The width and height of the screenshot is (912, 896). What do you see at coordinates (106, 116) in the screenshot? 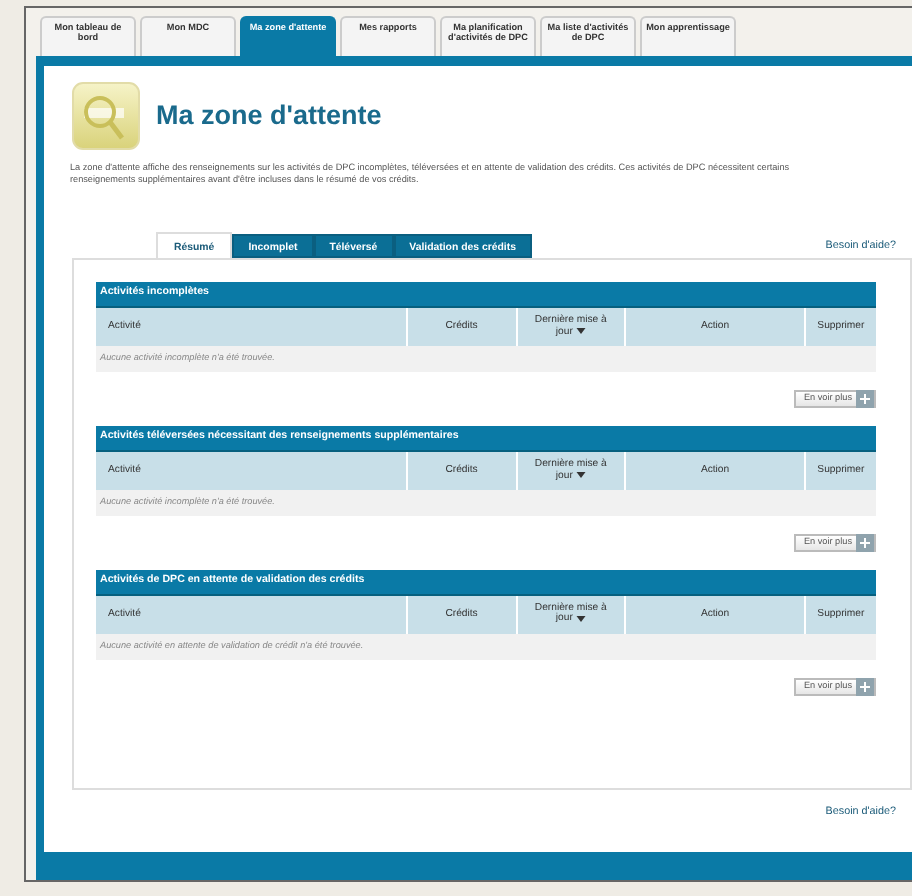
I see `waiting-zone-icon` at bounding box center [106, 116].